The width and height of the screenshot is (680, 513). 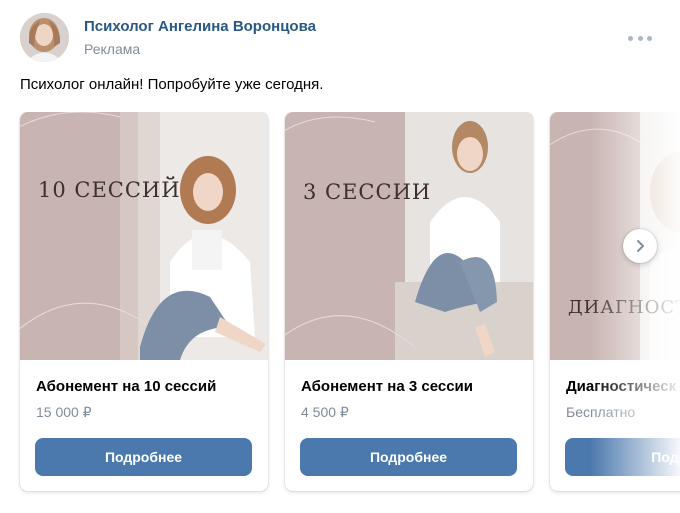 What do you see at coordinates (350, 38) in the screenshot?
I see `post-header: Психолог Ангелина Воронцова Реклама` at bounding box center [350, 38].